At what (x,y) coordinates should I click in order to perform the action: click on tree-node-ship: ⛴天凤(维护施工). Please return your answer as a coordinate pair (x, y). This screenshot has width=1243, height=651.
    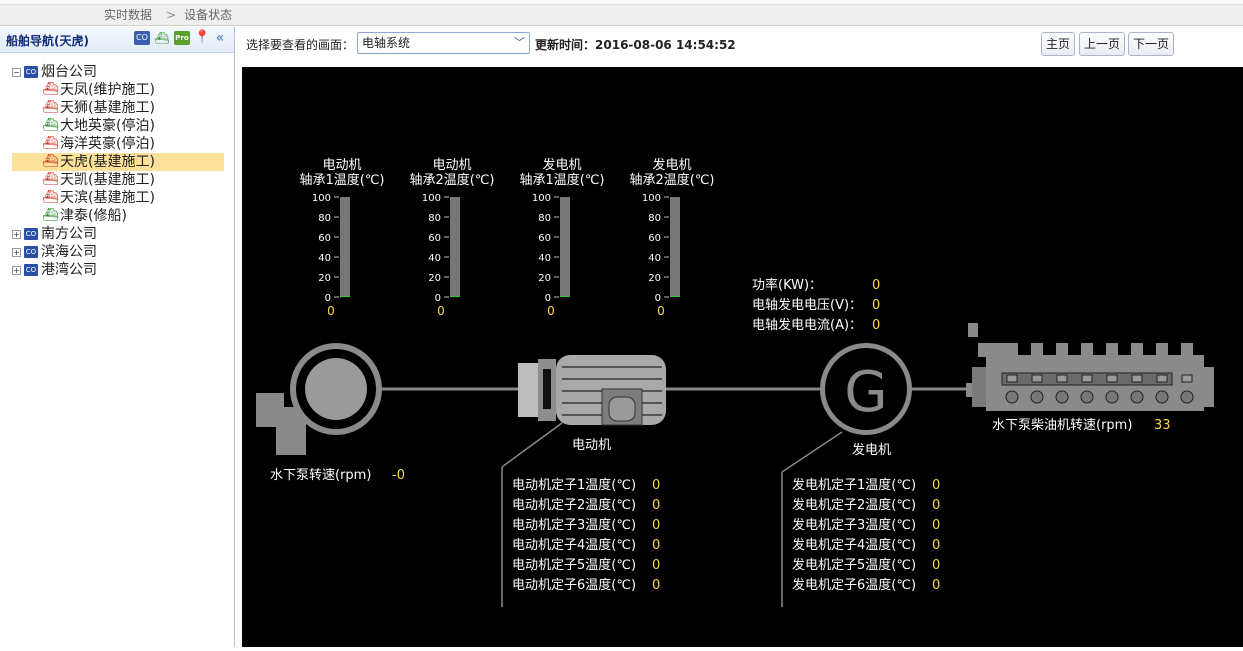
    Looking at the image, I should click on (118, 90).